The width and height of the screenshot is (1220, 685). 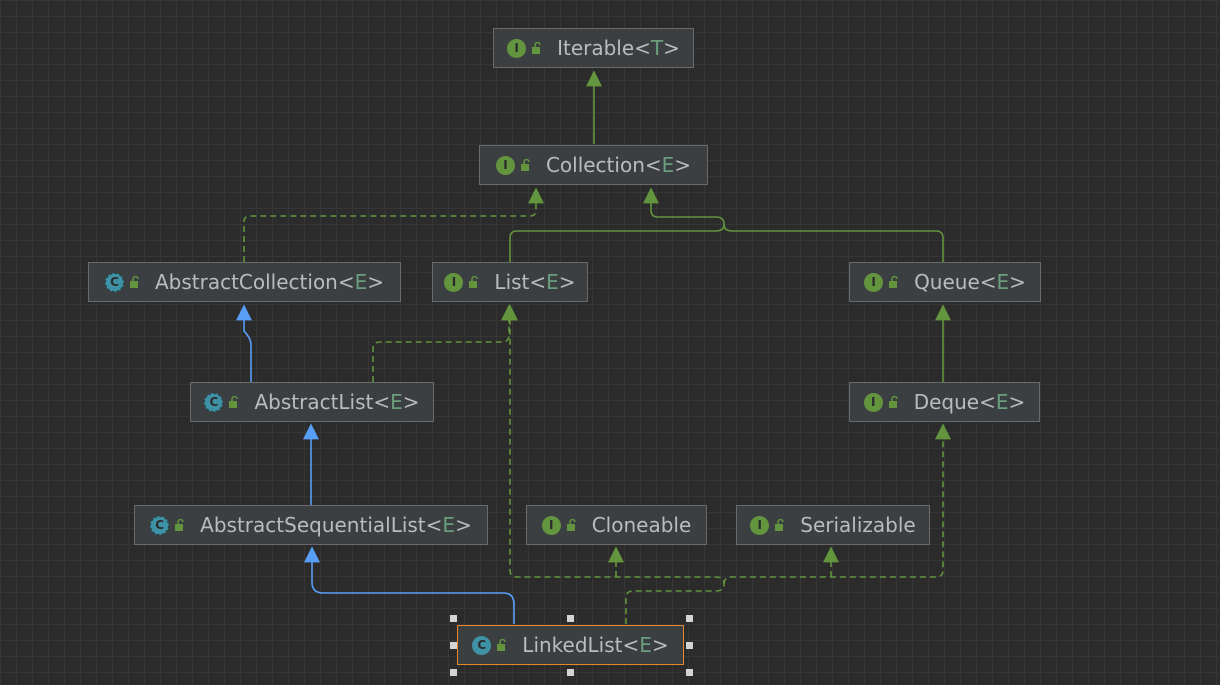 I want to click on node-name: AbstractList, so click(x=314, y=402).